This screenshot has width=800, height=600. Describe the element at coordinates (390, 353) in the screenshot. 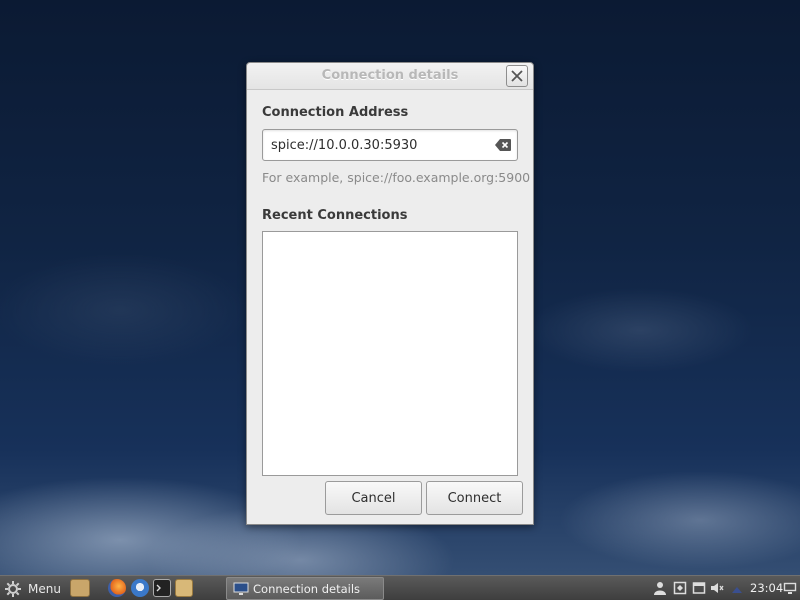

I see `recent-connections-list` at that location.